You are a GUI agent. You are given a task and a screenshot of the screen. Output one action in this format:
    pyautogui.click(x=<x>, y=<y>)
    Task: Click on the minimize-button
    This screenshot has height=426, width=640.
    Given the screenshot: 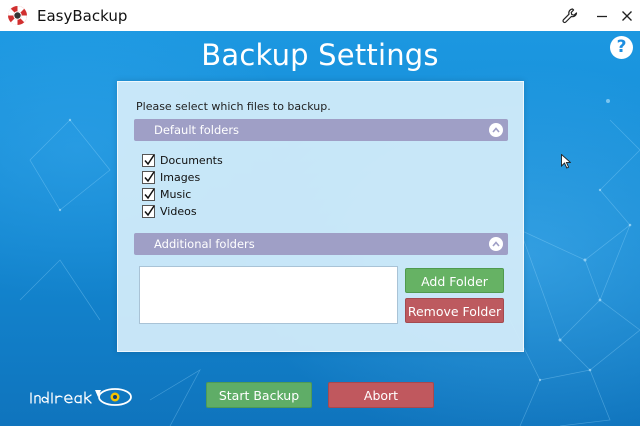 What is the action you would take?
    pyautogui.click(x=602, y=15)
    